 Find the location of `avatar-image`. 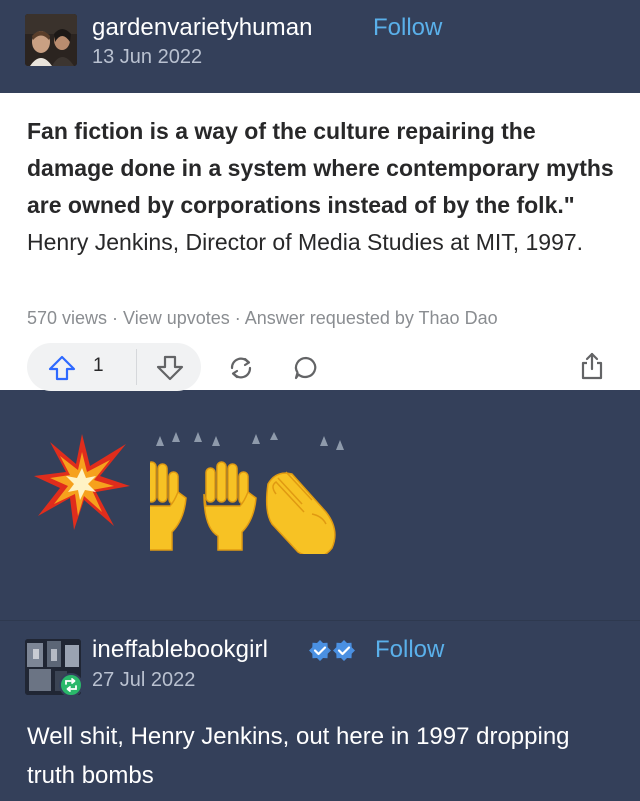

avatar-image is located at coordinates (51, 40).